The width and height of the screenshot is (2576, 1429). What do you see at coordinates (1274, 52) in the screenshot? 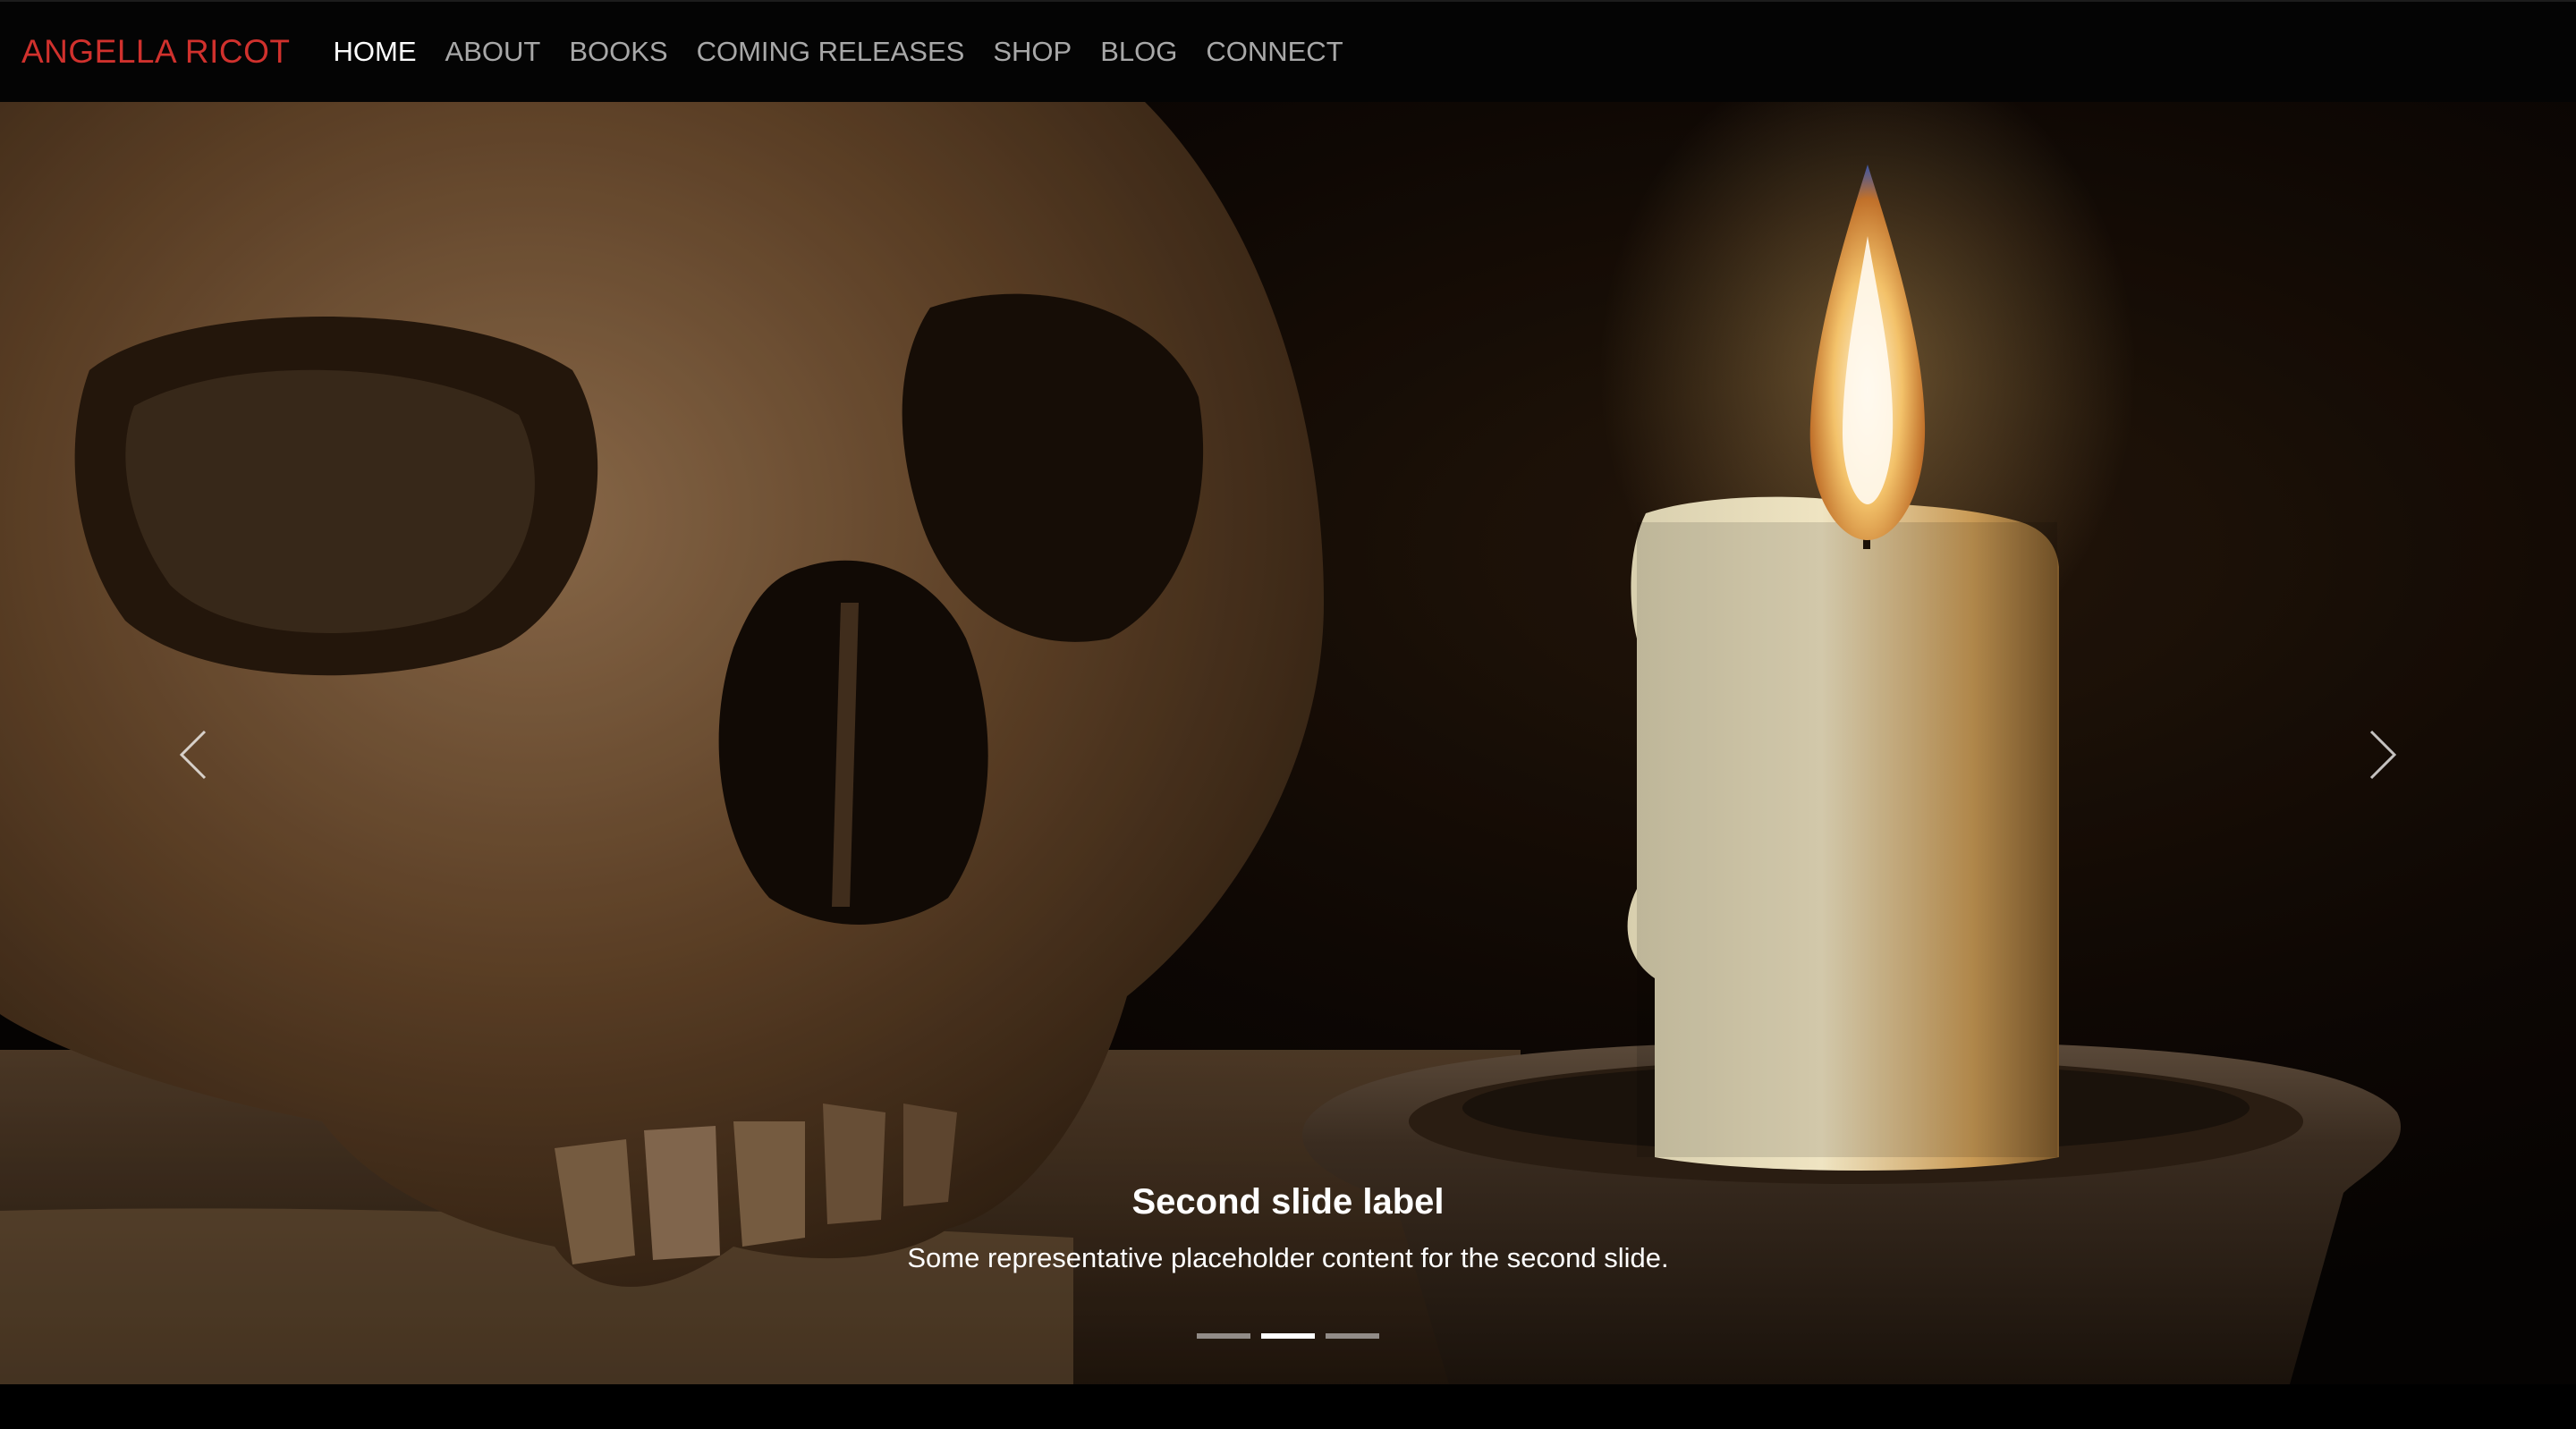
I see `nav-item-connect: CONNECT` at bounding box center [1274, 52].